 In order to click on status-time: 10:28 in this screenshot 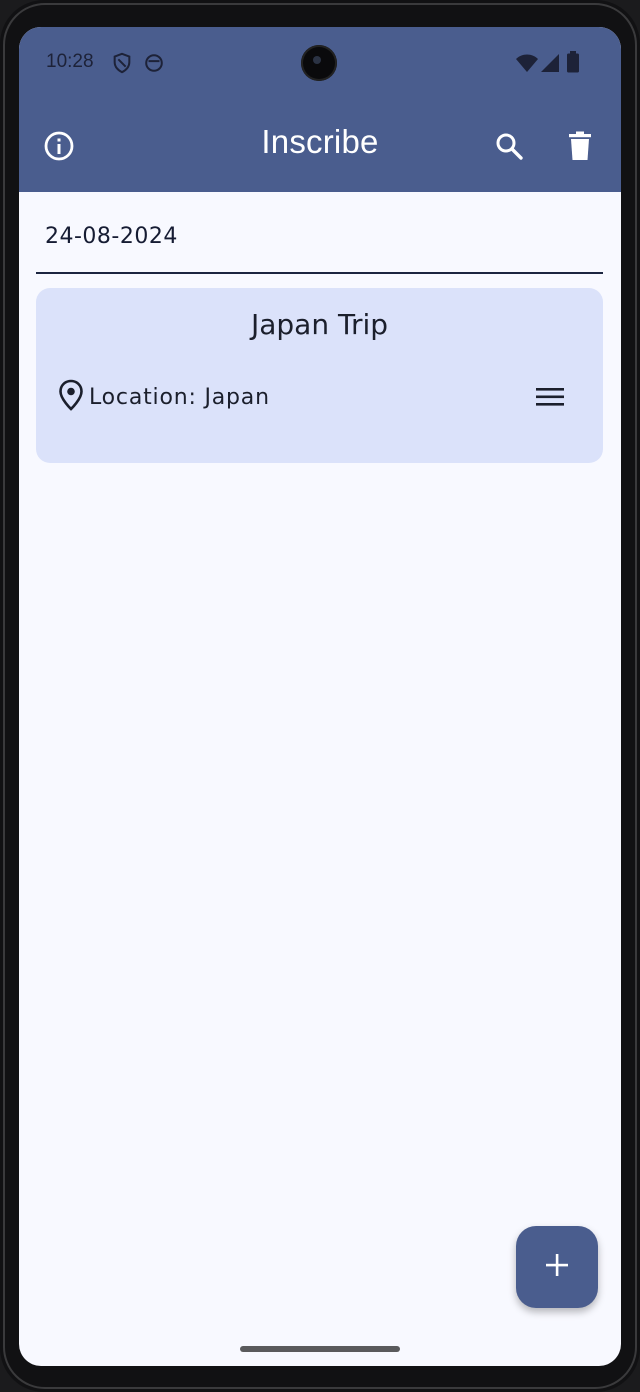, I will do `click(70, 61)`.